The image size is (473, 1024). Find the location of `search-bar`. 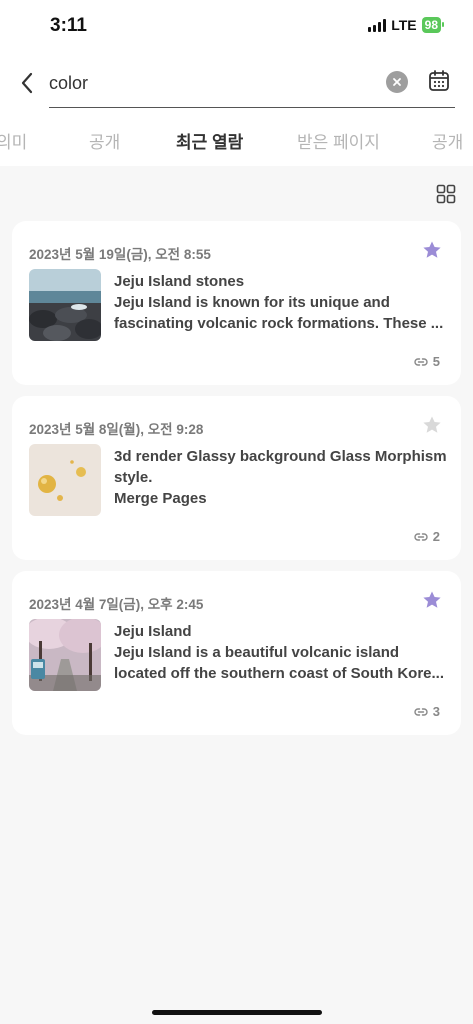

search-bar is located at coordinates (236, 85).